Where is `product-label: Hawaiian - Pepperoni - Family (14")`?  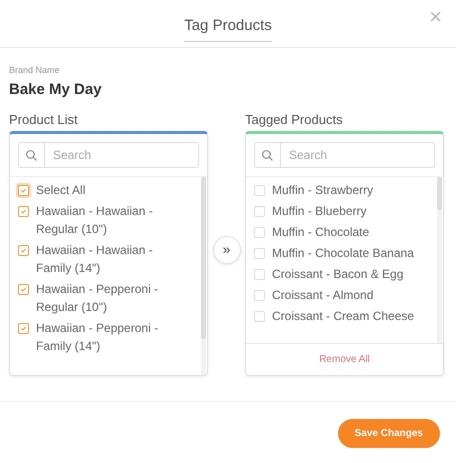
product-label: Hawaiian - Pepperoni - Family (14") is located at coordinates (98, 337).